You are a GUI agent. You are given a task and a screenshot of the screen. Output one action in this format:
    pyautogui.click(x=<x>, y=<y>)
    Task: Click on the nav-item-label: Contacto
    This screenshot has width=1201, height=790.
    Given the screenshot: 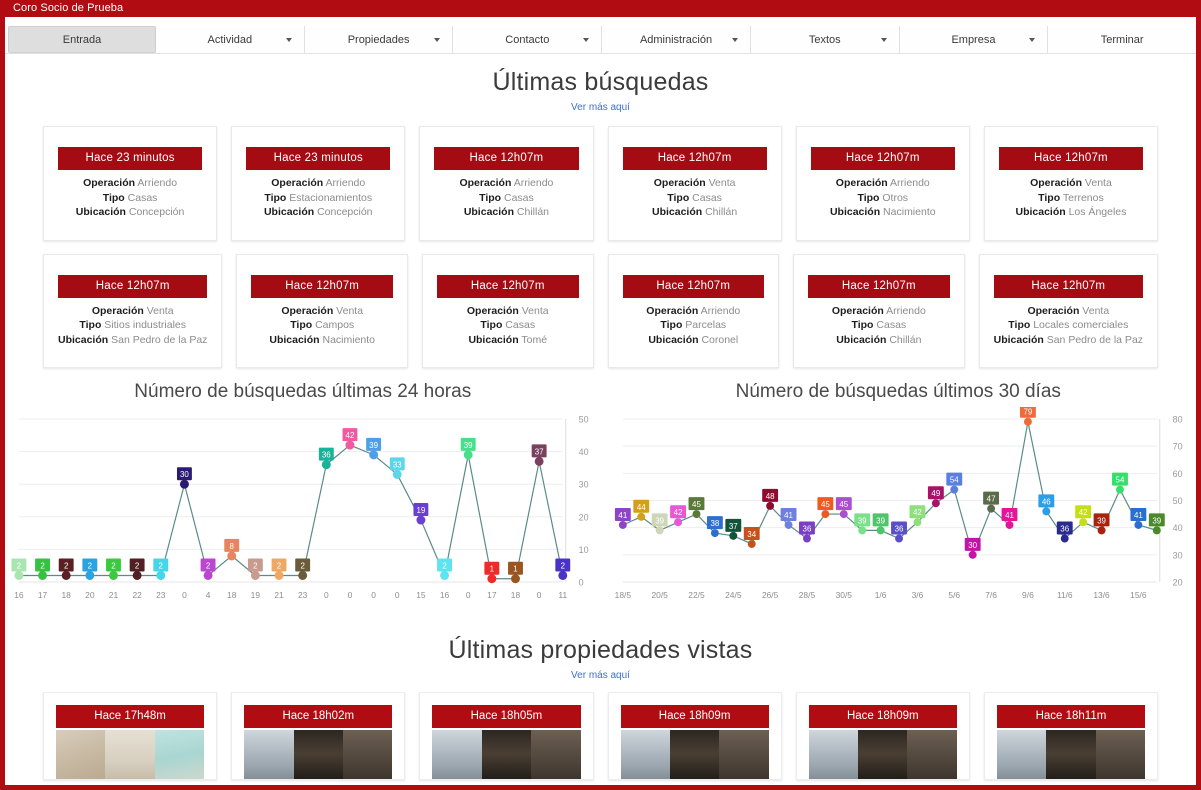 What is the action you would take?
    pyautogui.click(x=527, y=39)
    